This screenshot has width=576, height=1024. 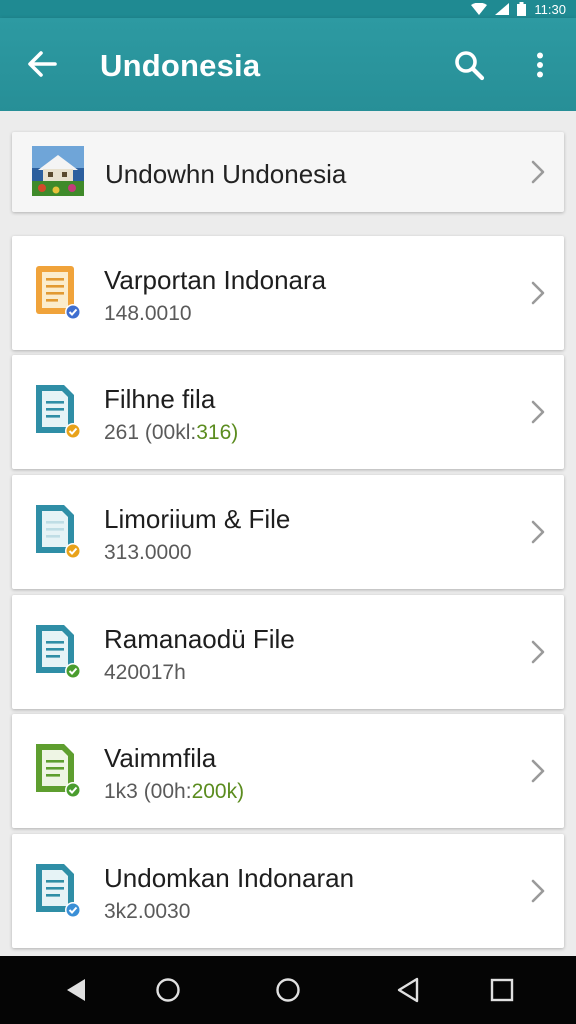 I want to click on search-button, so click(x=469, y=65).